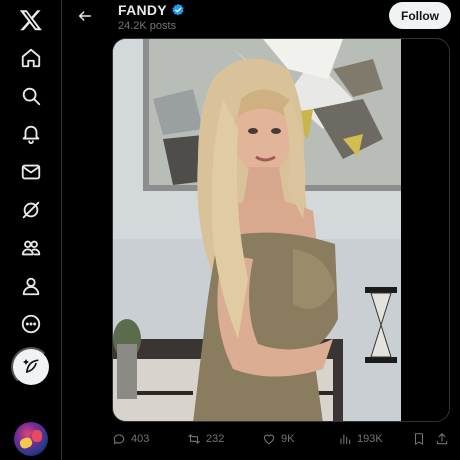 The image size is (460, 460). I want to click on account-title: FANDY, so click(151, 10).